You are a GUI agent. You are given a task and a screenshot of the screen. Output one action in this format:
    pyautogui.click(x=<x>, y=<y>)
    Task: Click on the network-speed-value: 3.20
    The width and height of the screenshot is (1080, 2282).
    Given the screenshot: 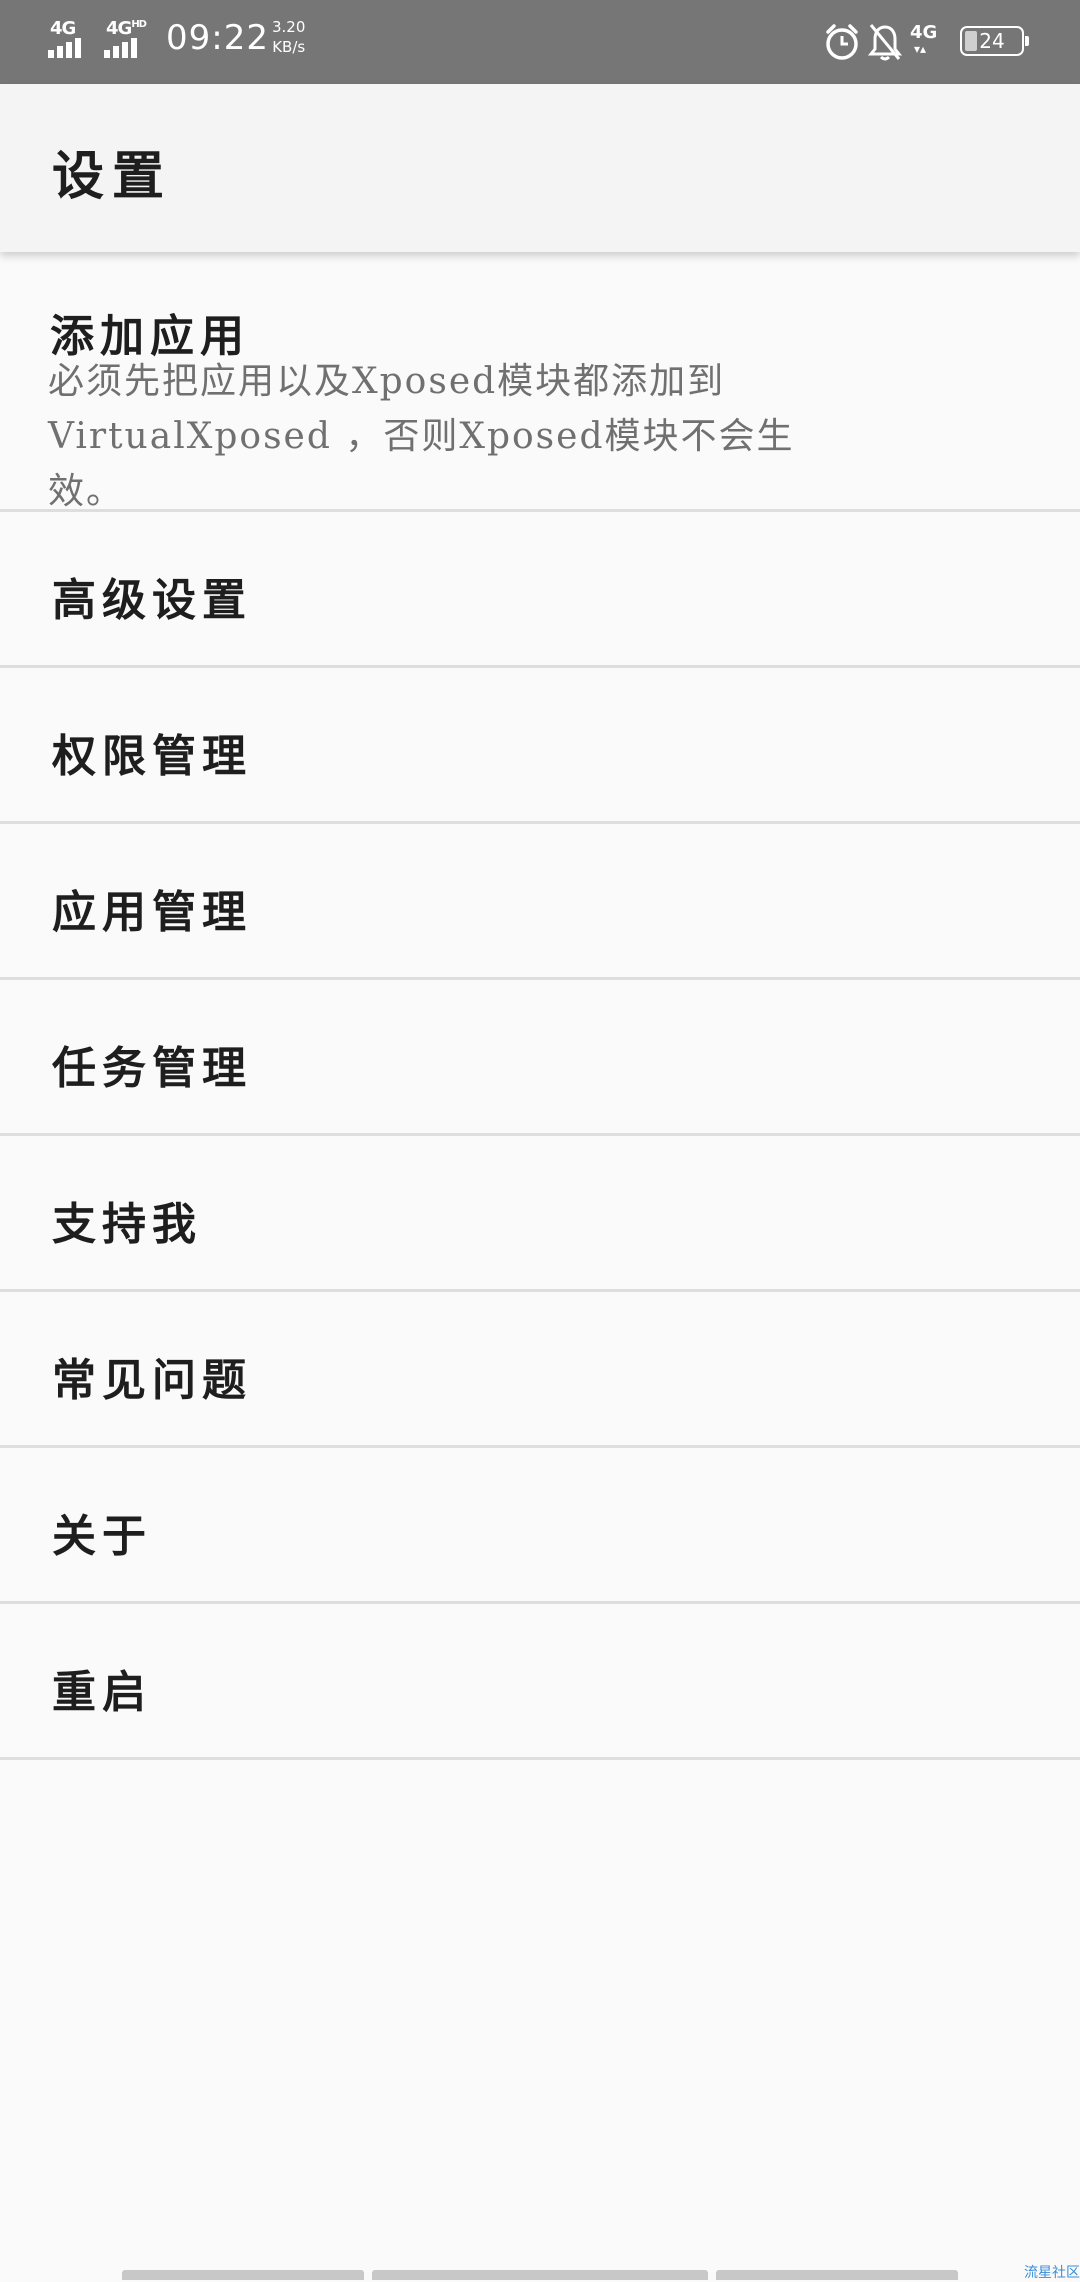 What is the action you would take?
    pyautogui.click(x=289, y=27)
    